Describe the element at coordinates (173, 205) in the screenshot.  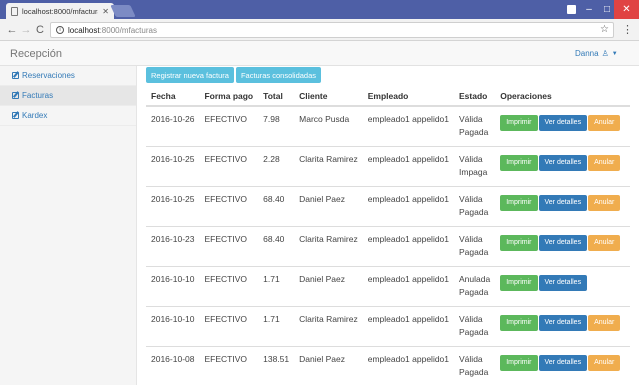
I see `cell-fecha: 2016-10-25` at that location.